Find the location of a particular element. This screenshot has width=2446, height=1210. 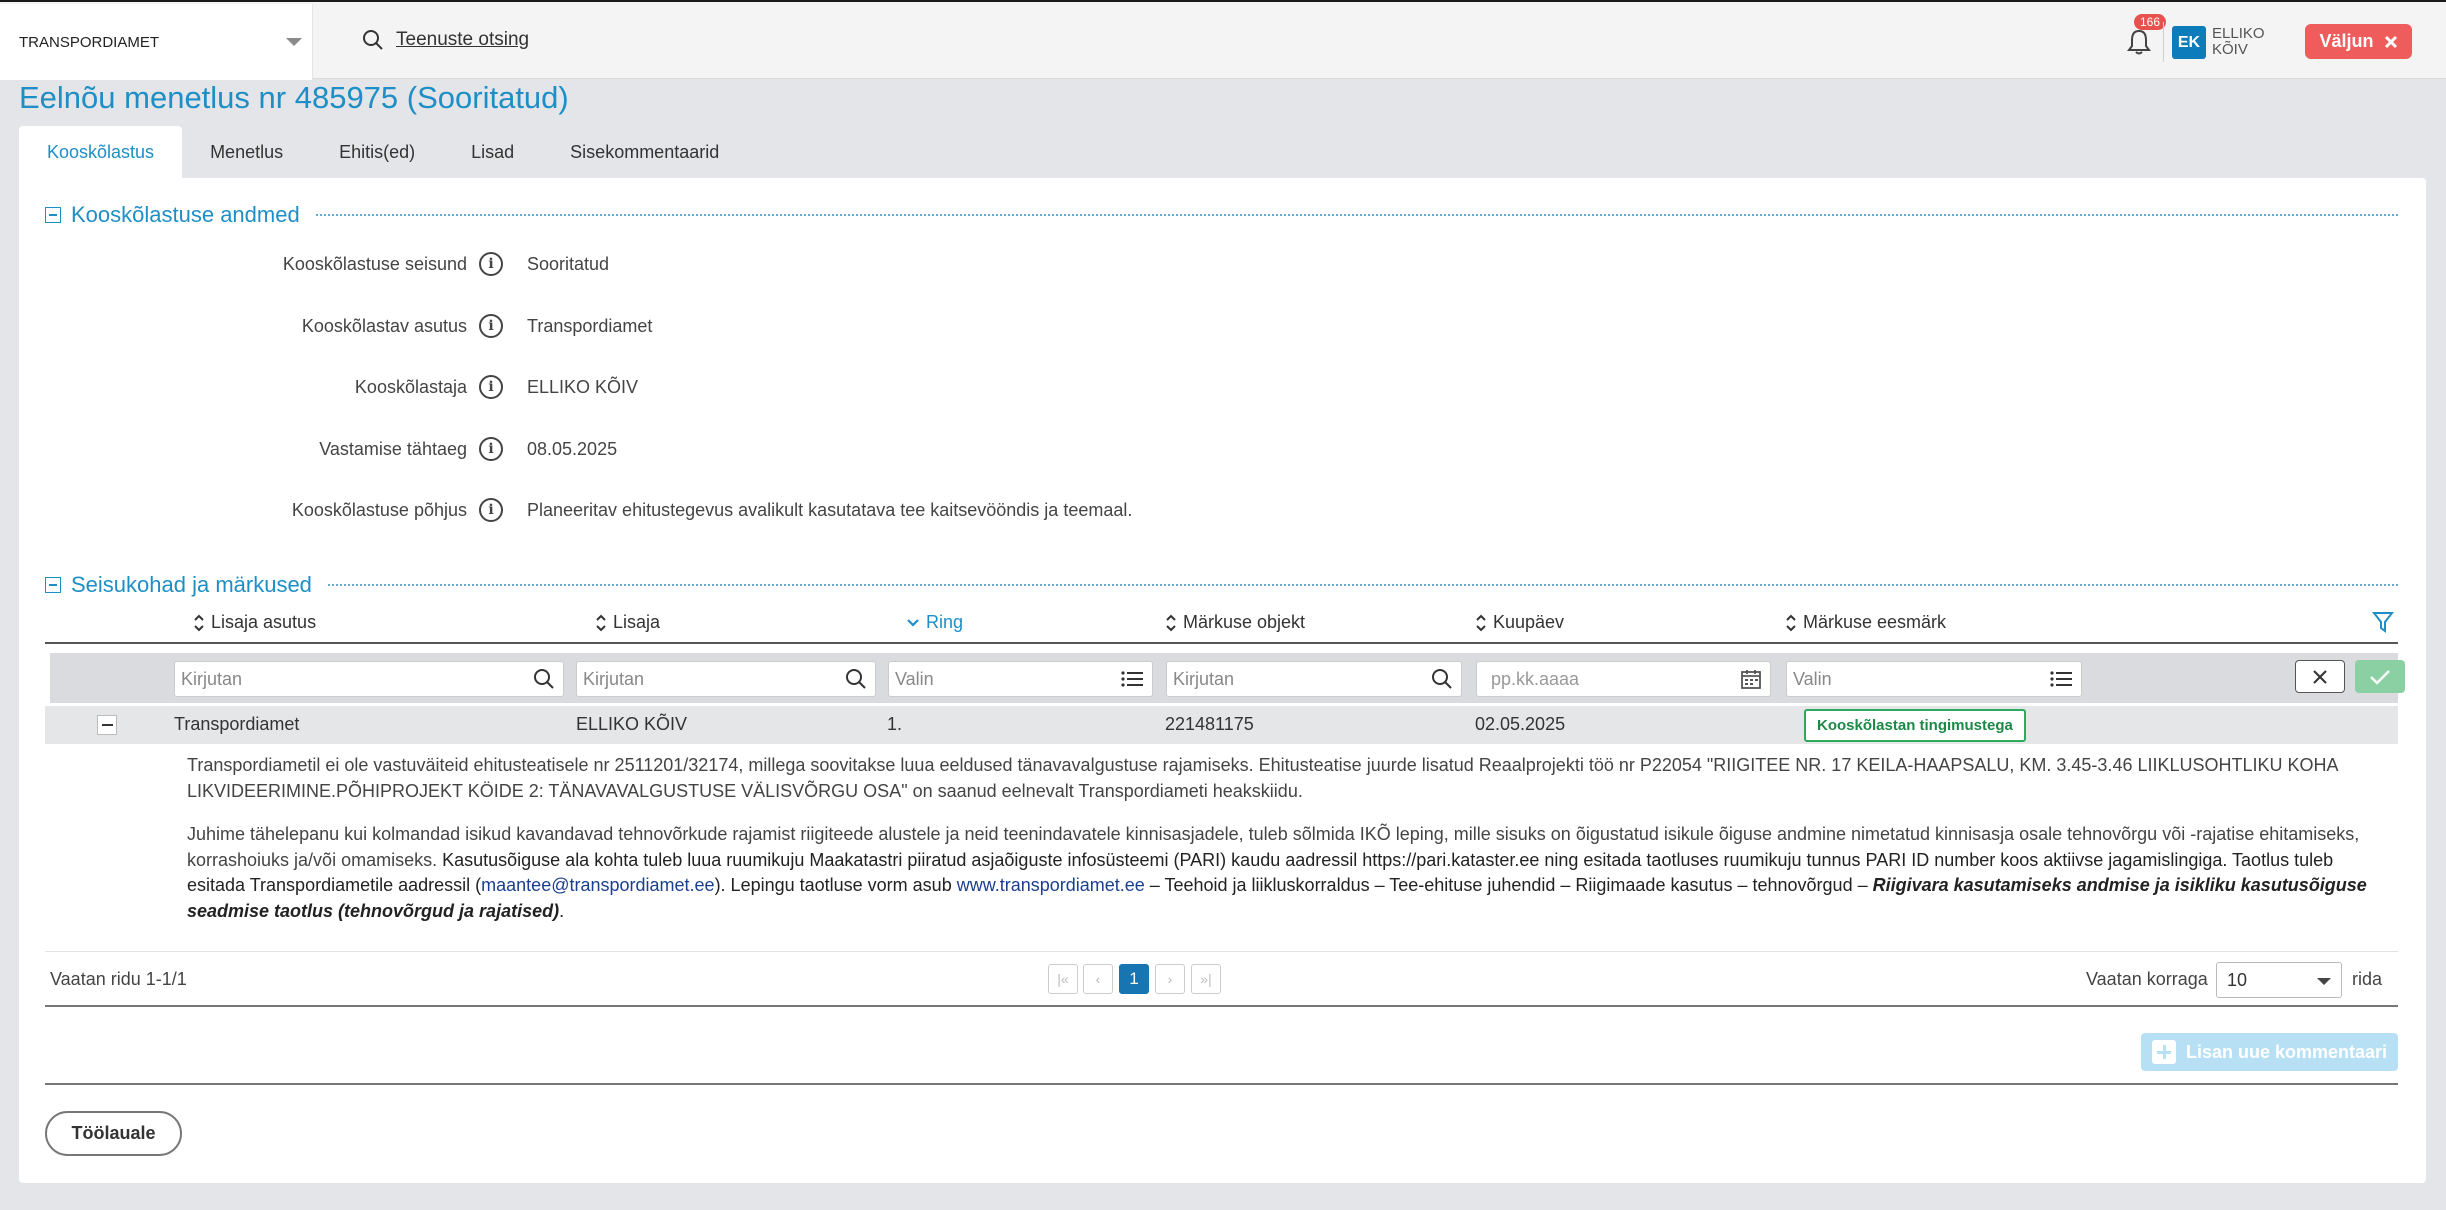

logout-button: Väljun is located at coordinates (2358, 41).